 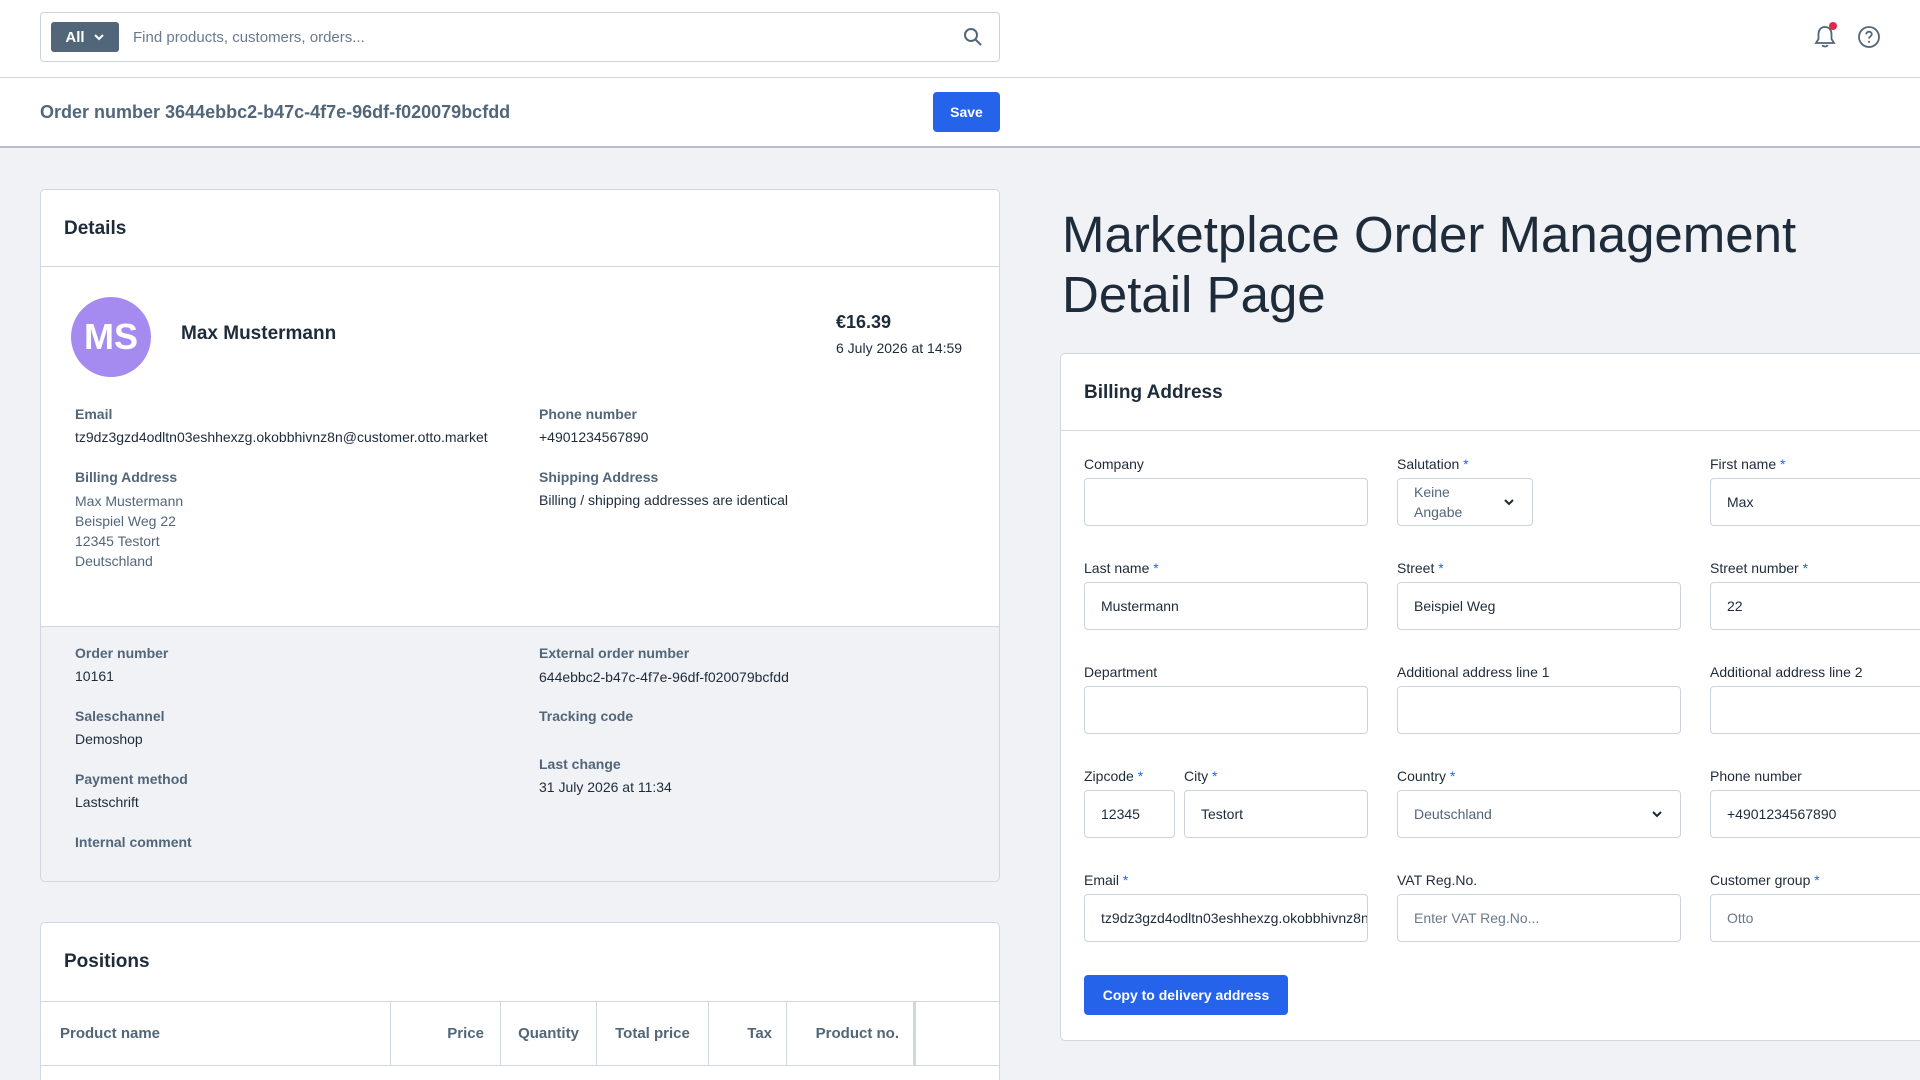 I want to click on payment-method-value: Lastschrift, so click(x=107, y=802).